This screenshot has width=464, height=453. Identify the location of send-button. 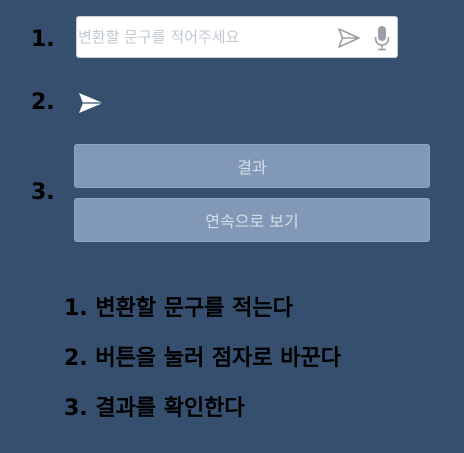
(91, 103).